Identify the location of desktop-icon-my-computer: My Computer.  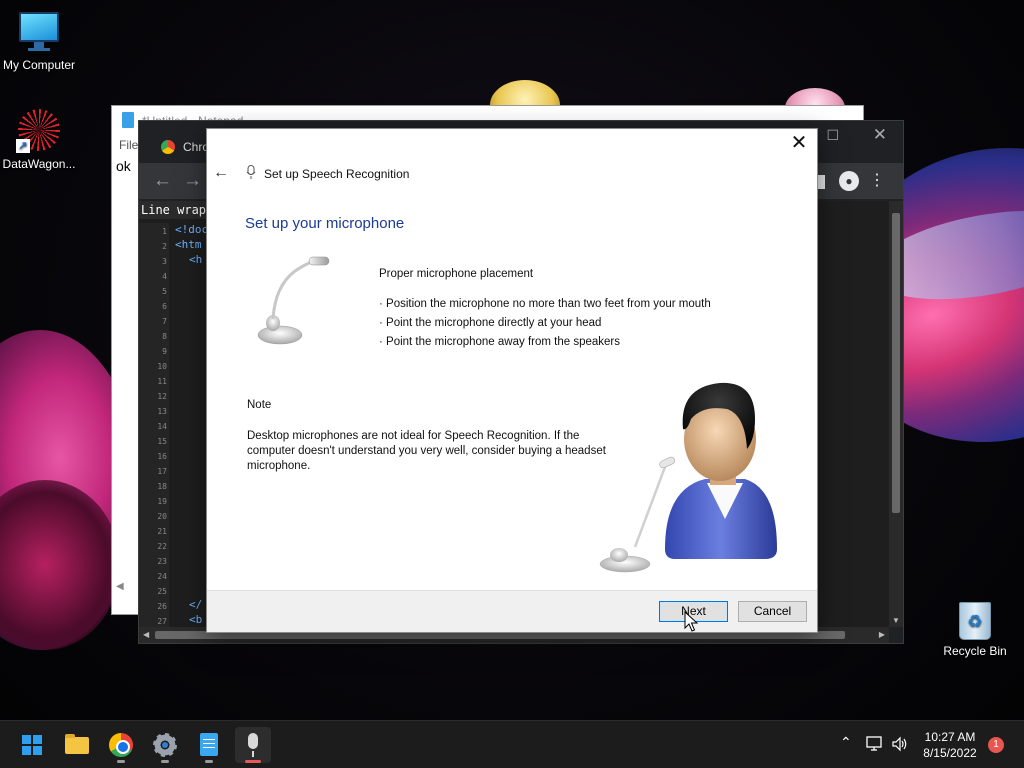
(40, 41).